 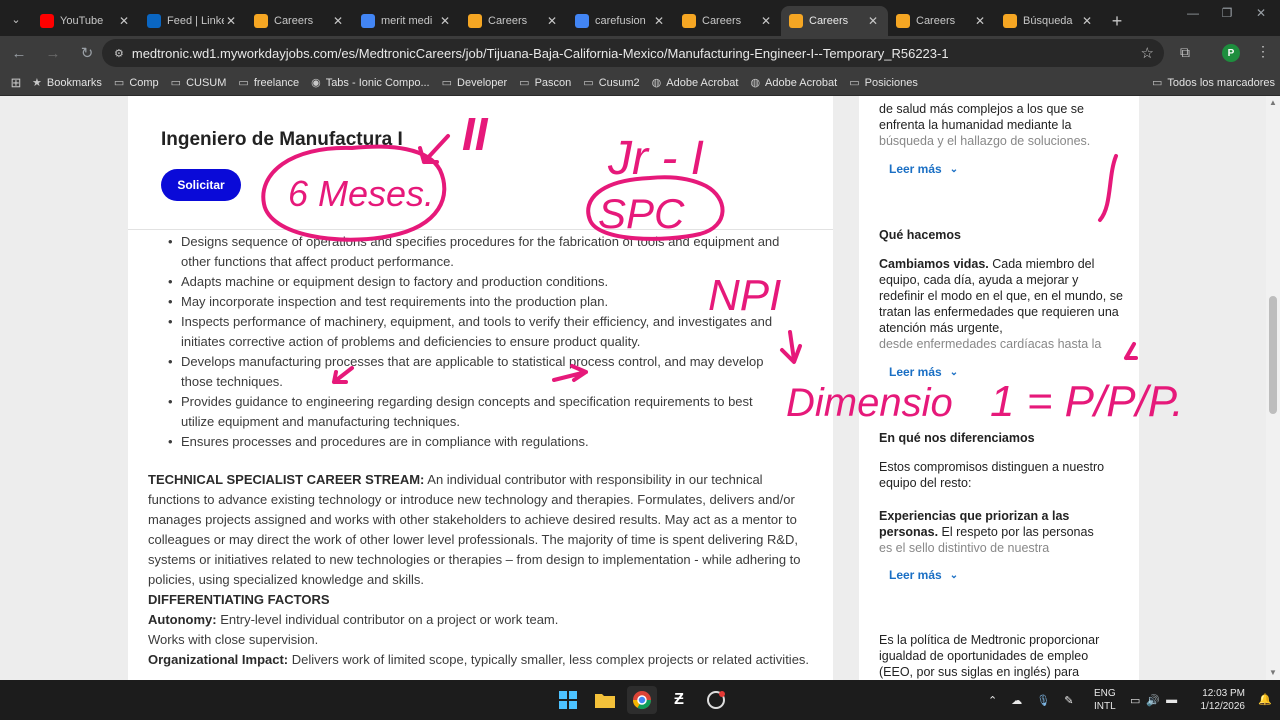 What do you see at coordinates (1117, 21) in the screenshot?
I see `new-tab-button: +` at bounding box center [1117, 21].